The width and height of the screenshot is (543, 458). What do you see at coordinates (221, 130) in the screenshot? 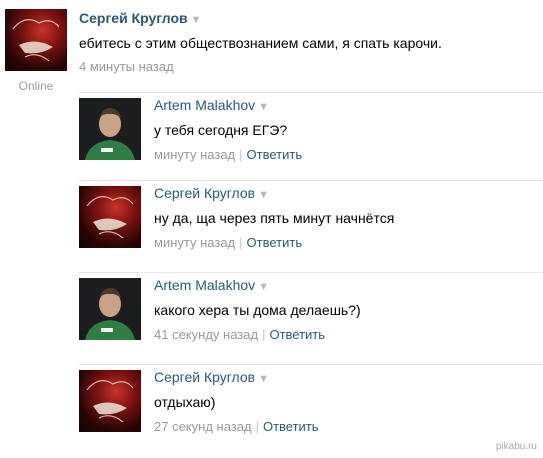
I see `reply-text: у тебя сегодня ЕГЭ?` at bounding box center [221, 130].